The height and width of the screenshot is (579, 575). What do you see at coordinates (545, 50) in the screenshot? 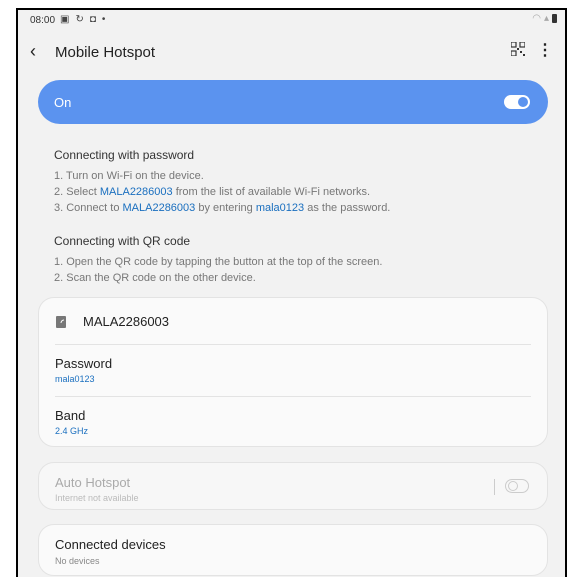
I see `more-options-icon: ⋮` at bounding box center [545, 50].